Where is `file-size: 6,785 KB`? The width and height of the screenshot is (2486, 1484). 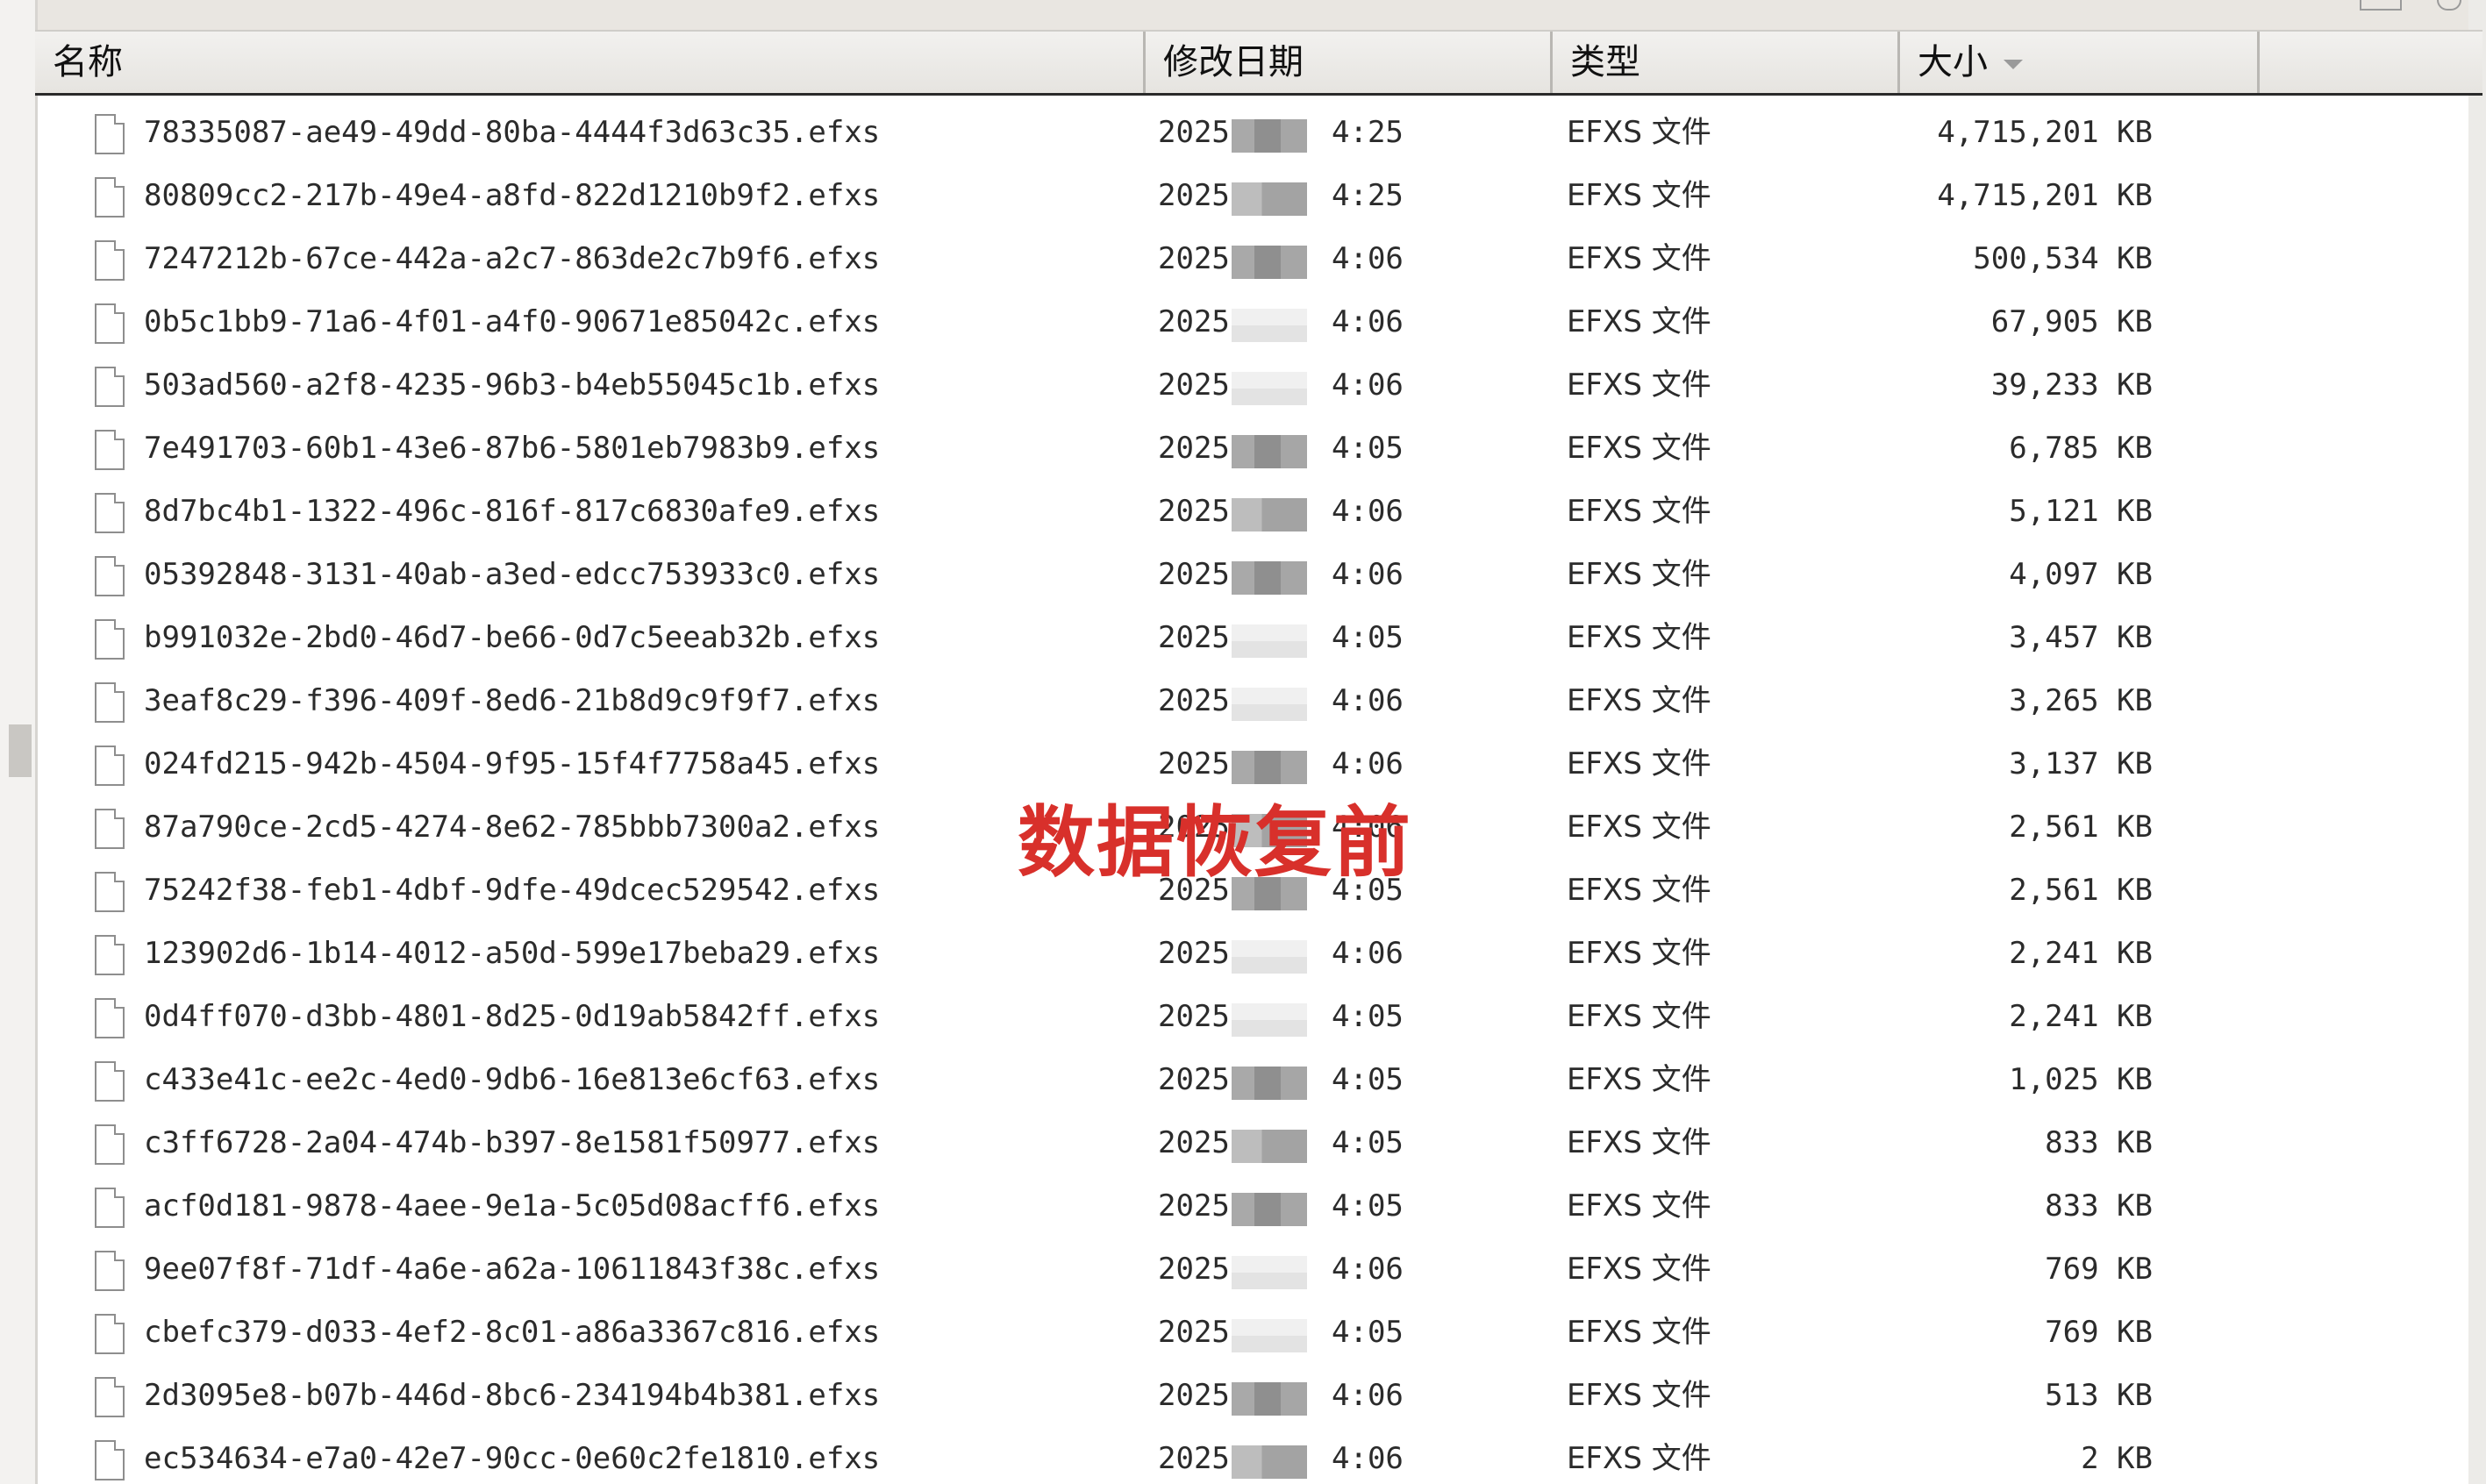 file-size: 6,785 KB is located at coordinates (2081, 448).